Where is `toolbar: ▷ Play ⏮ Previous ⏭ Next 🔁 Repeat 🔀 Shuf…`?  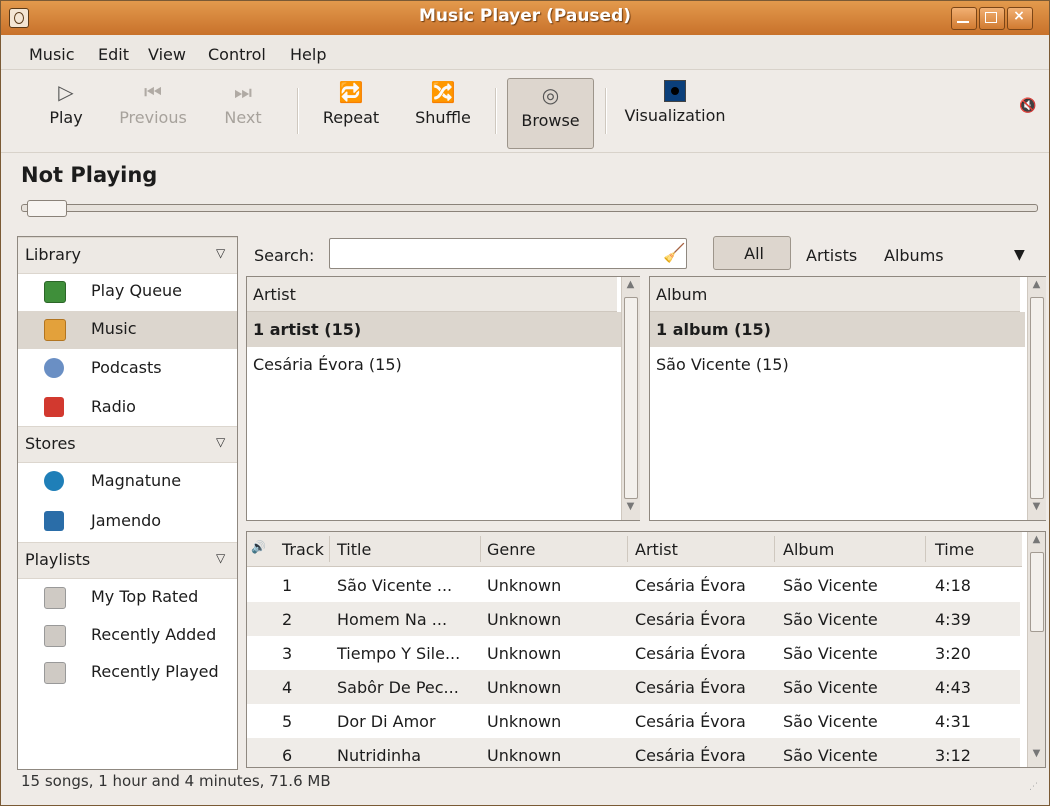
toolbar: ▷ Play ⏮ Previous ⏭ Next 🔁 Repeat 🔀 Shuf… is located at coordinates (525, 111).